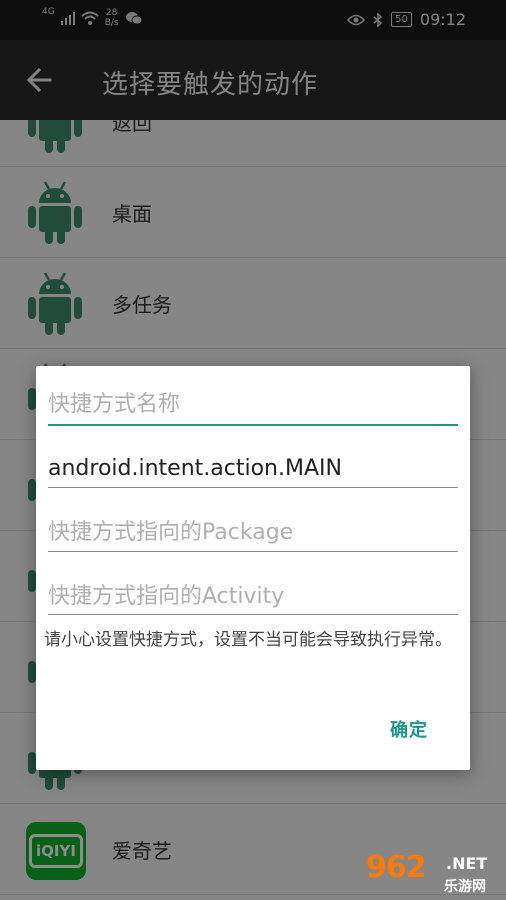  Describe the element at coordinates (253, 551) in the screenshot. I see `package-input-underline` at that location.